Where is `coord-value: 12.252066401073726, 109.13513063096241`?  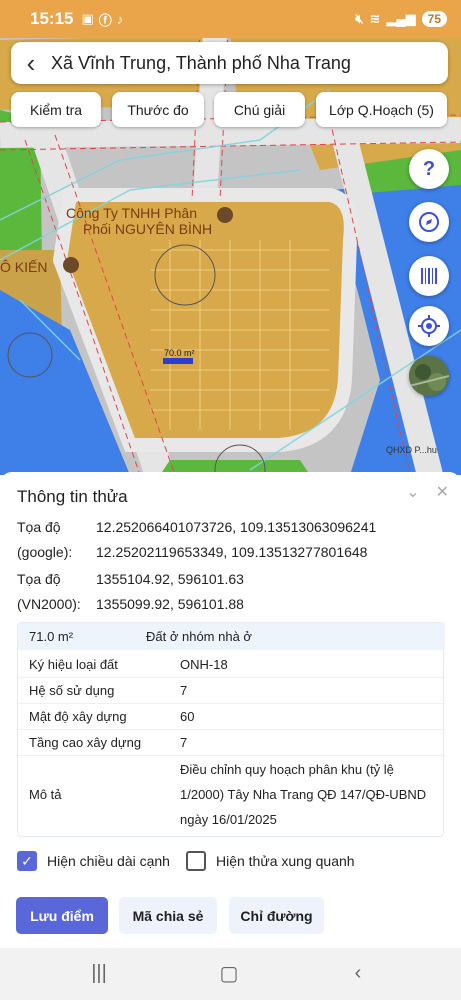
coord-value: 12.252066401073726, 109.13513063096241 is located at coordinates (236, 527).